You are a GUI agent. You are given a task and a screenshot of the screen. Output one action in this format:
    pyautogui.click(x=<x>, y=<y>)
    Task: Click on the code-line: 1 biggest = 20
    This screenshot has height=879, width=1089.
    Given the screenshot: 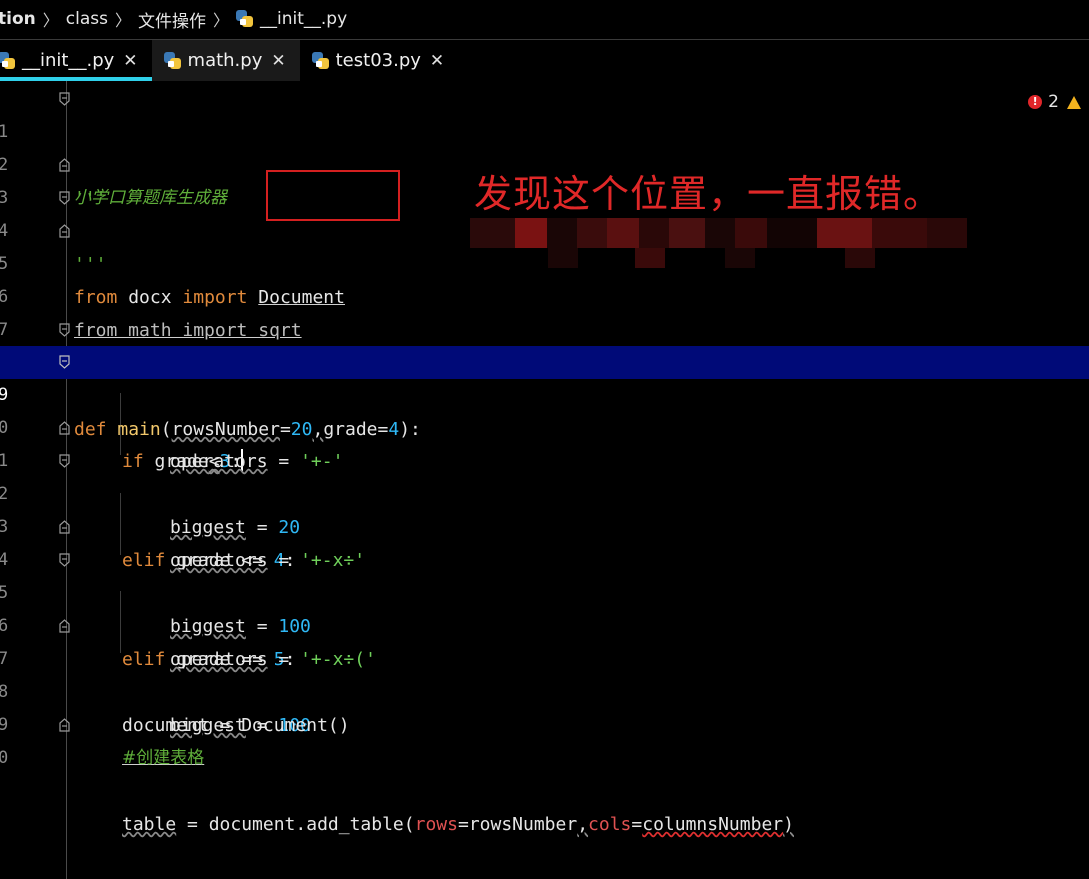 What is the action you would take?
    pyautogui.click(x=544, y=475)
    